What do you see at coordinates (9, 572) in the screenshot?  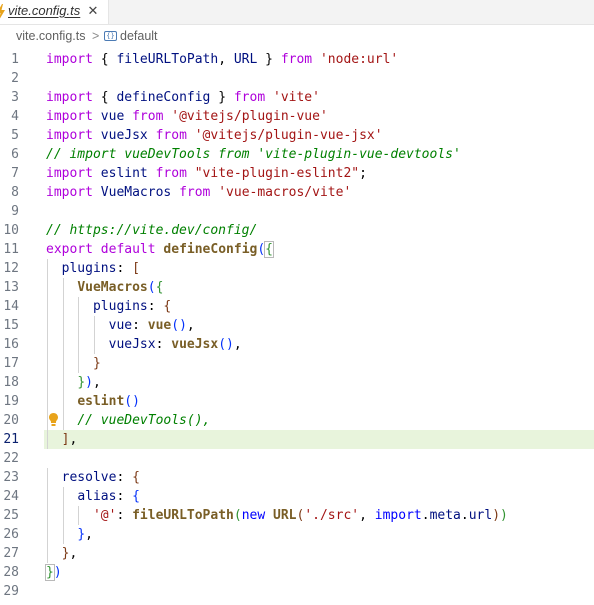 I see `line-number: 28` at bounding box center [9, 572].